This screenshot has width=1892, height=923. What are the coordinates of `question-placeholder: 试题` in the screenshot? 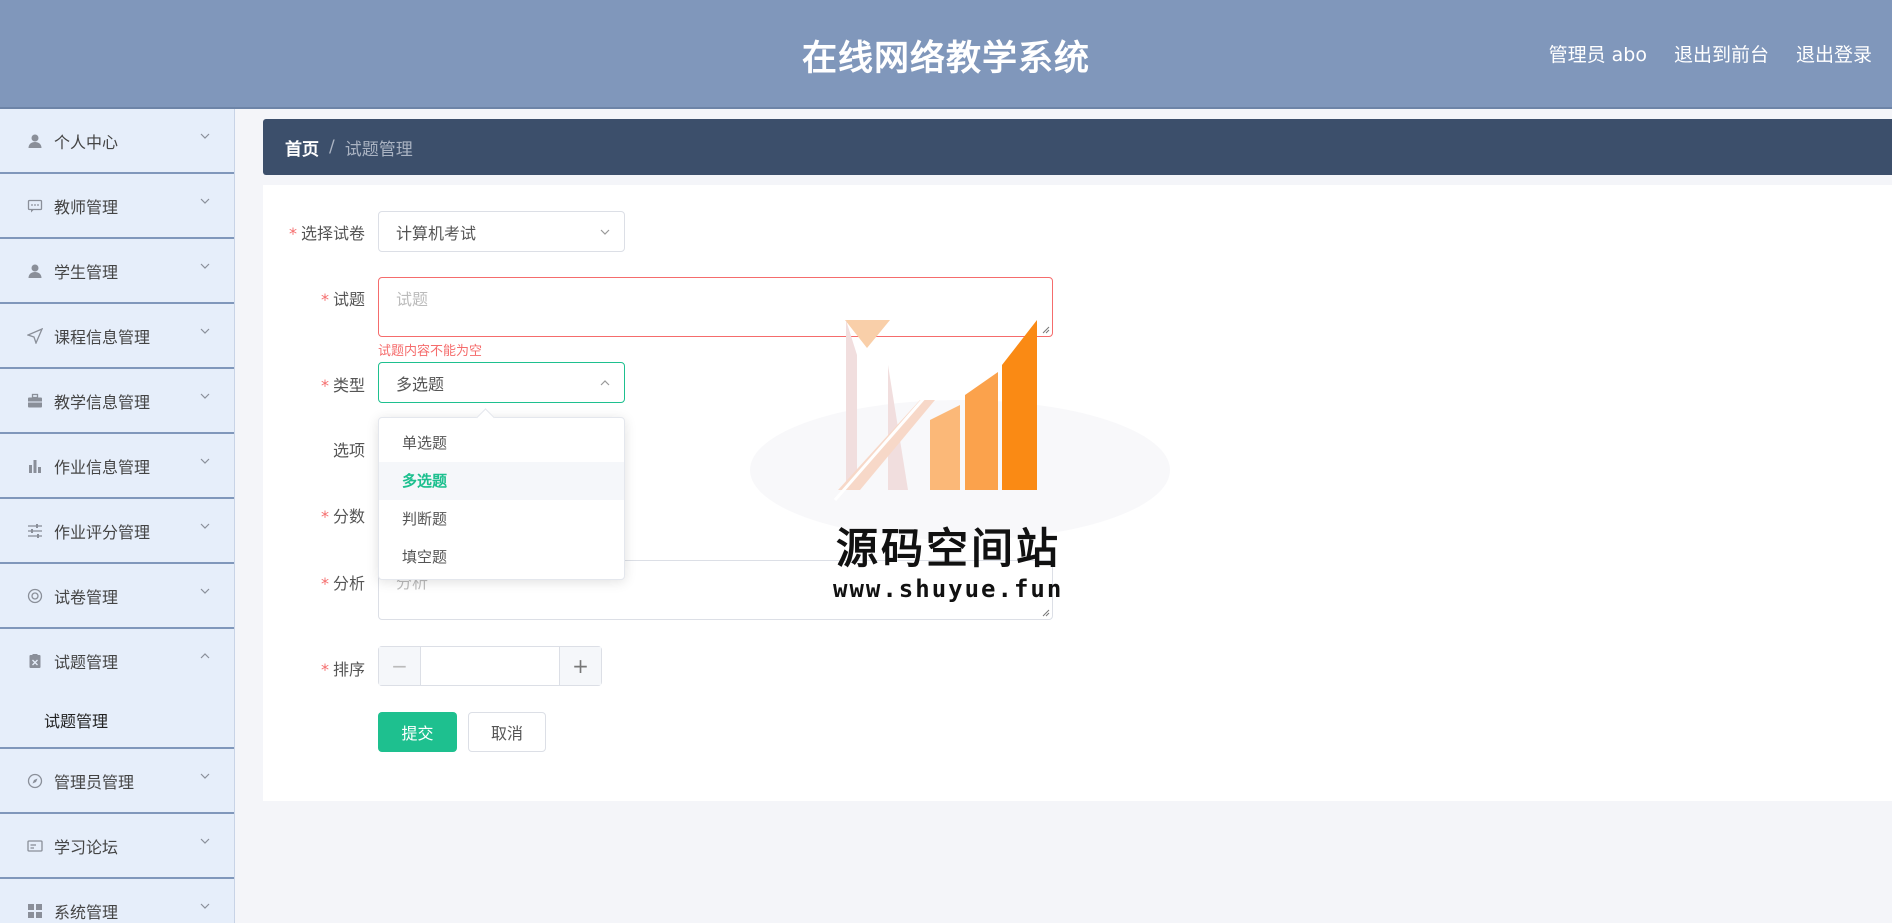 It's located at (412, 299).